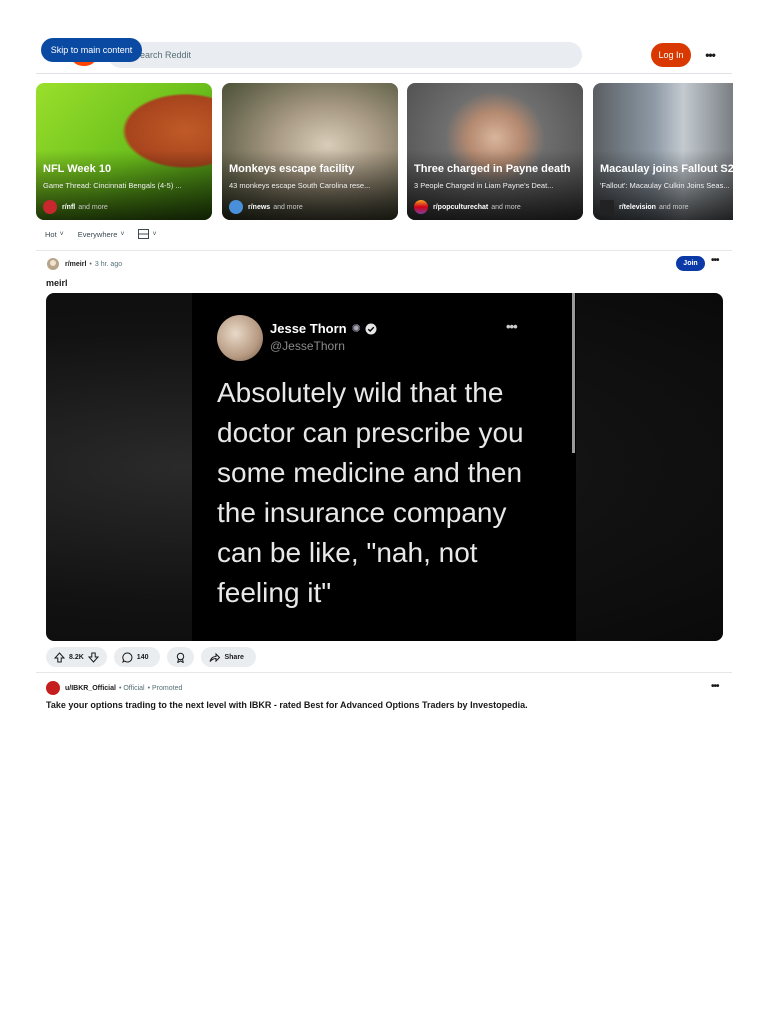 This screenshot has width=768, height=1024. I want to click on post-title: meirl, so click(57, 283).